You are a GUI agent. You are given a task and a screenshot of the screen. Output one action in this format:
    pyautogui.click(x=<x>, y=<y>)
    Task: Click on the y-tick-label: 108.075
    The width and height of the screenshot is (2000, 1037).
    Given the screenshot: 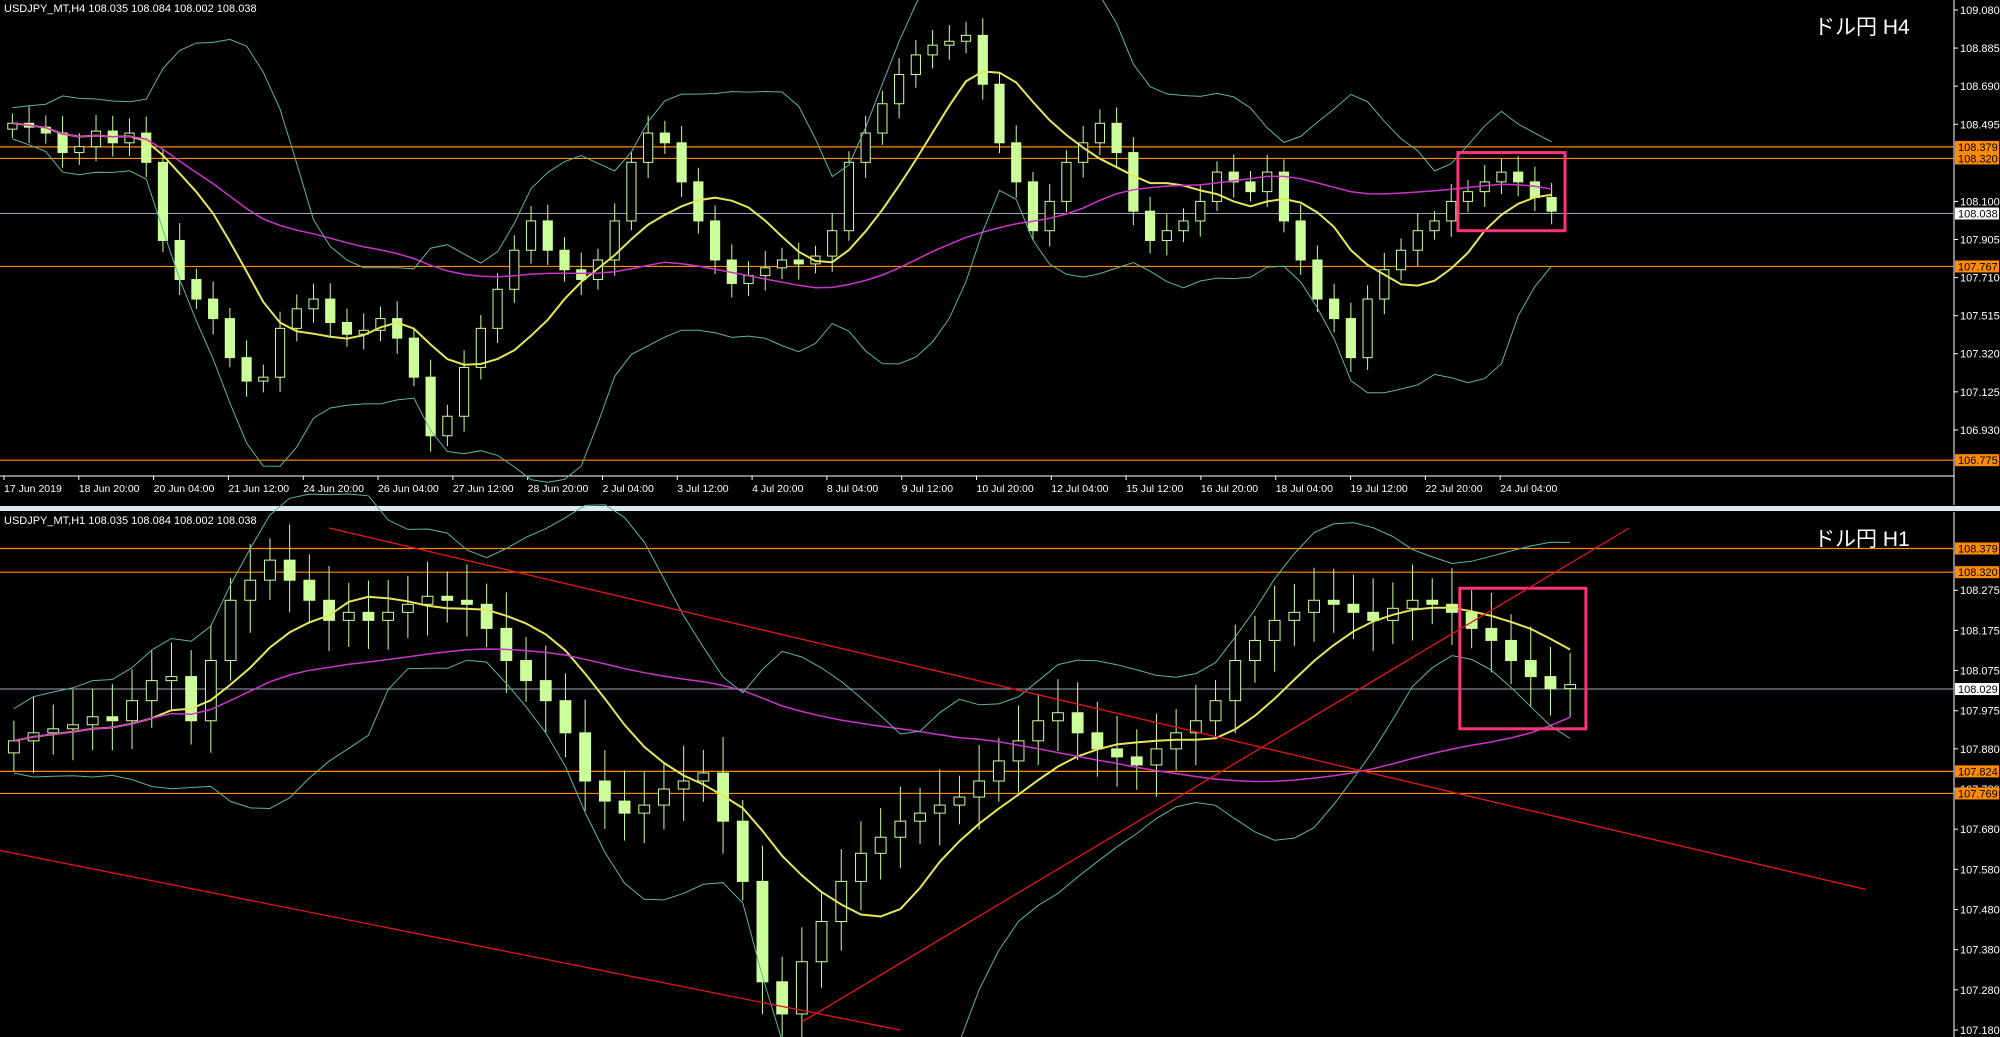 What is the action you would take?
    pyautogui.click(x=1980, y=672)
    